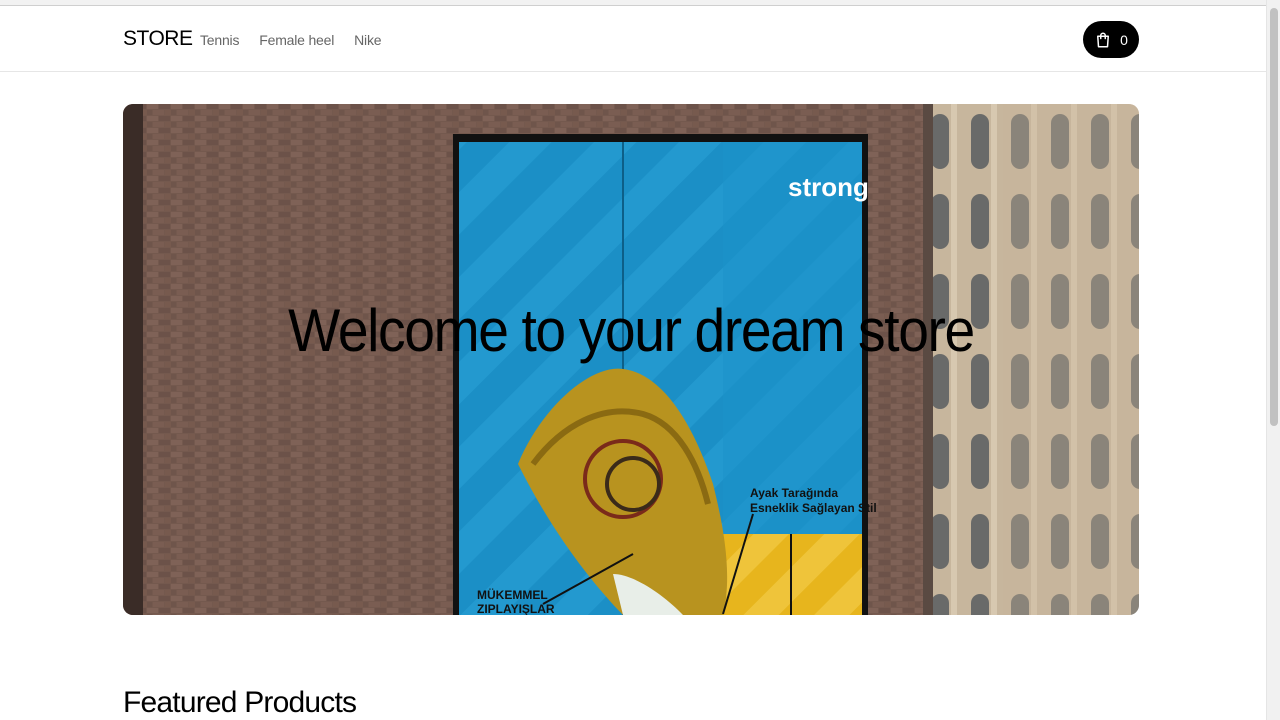 The image size is (1280, 720). Describe the element at coordinates (631, 330) in the screenshot. I see `hero-title: Welcome to your dream store` at that location.